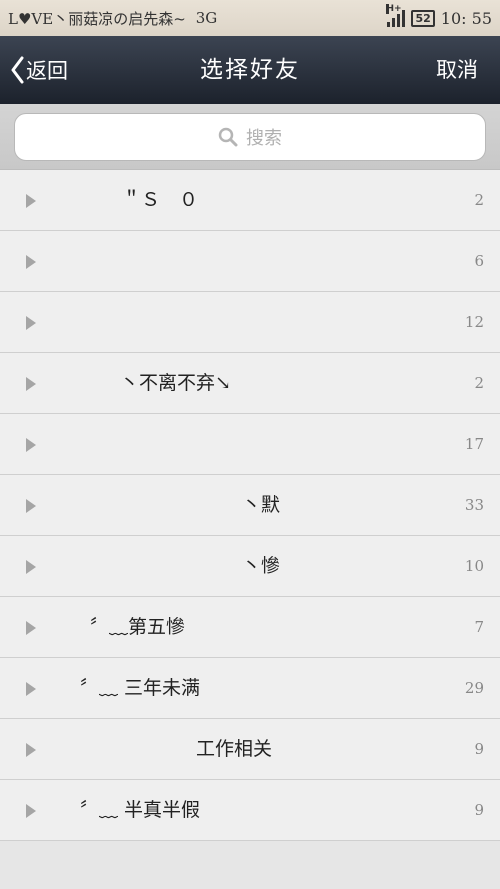  Describe the element at coordinates (234, 749) in the screenshot. I see `group-name: 工作相关` at that location.